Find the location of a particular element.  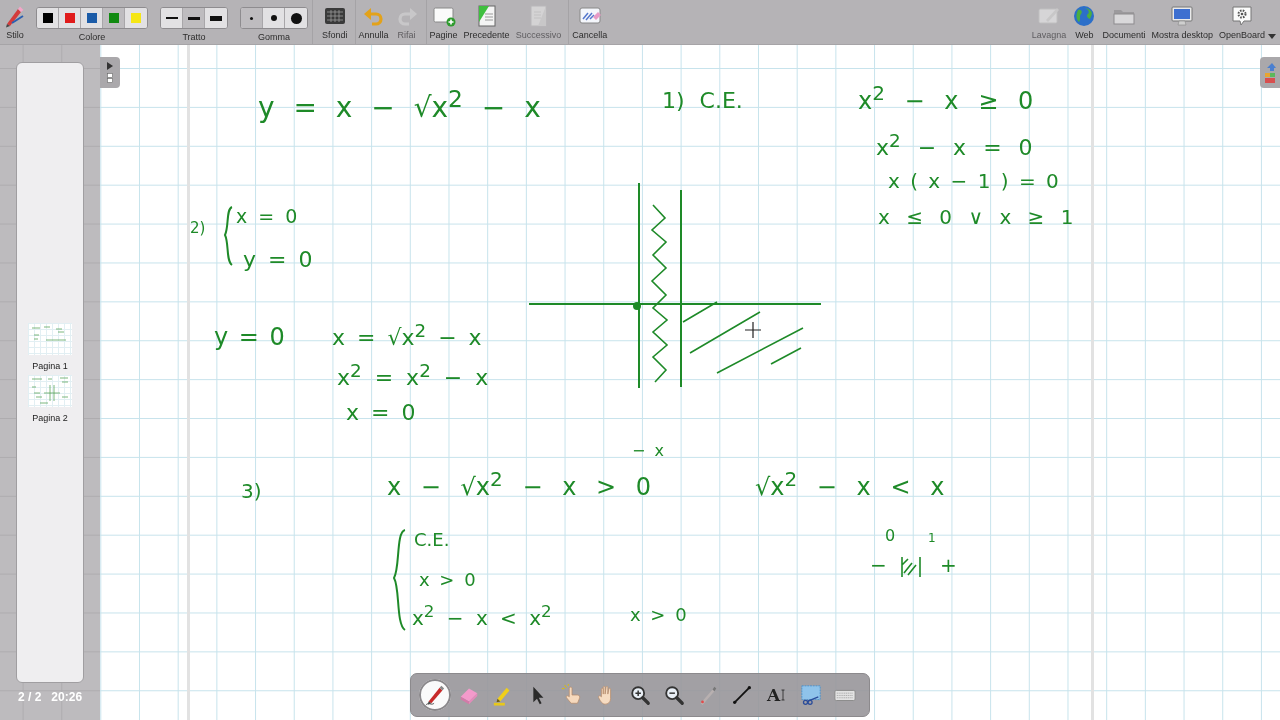

handwritten-note: y = x − √x$^{2}$ − x is located at coordinates (399, 105).